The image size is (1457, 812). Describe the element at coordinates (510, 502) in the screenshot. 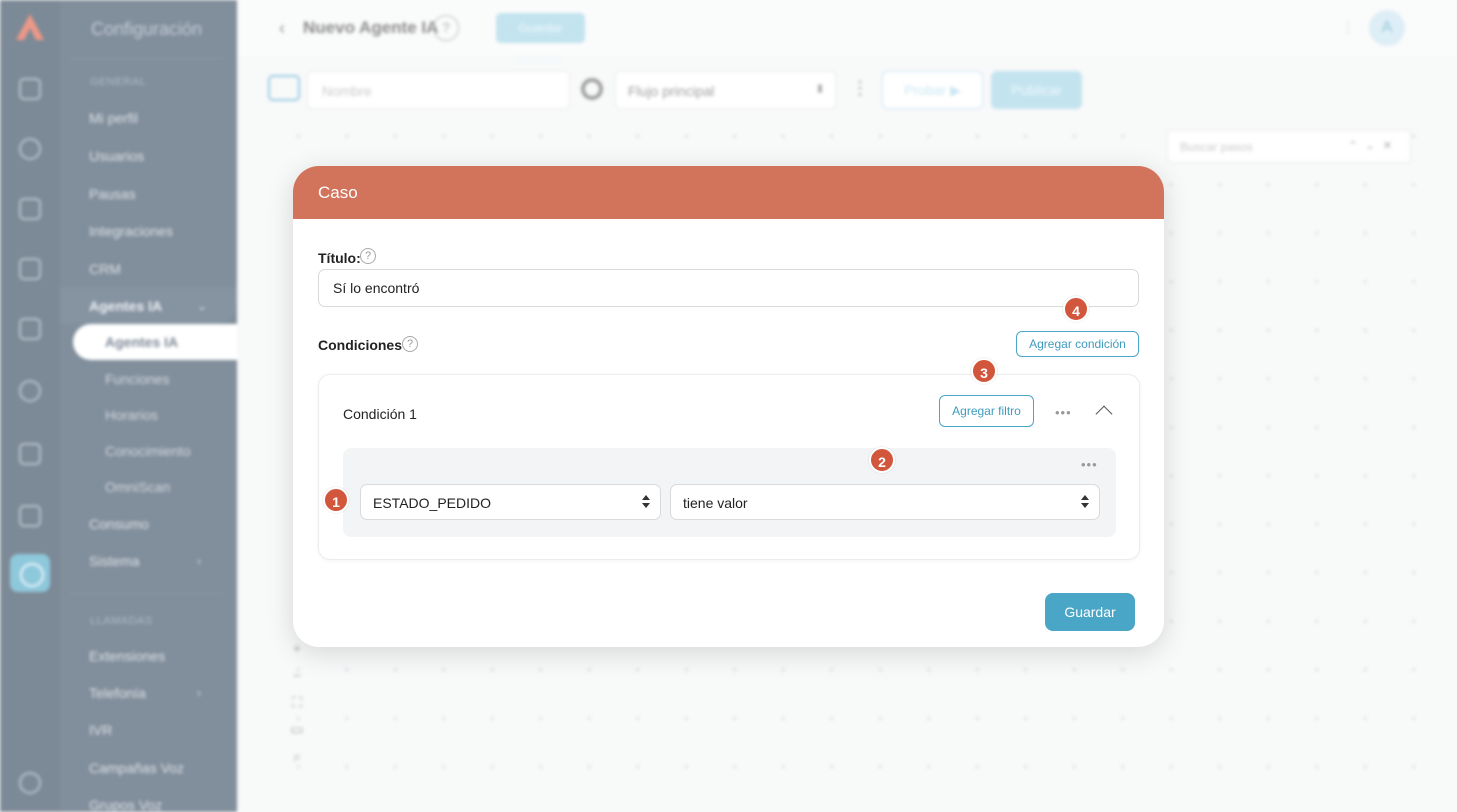

I see `field-select: ESTADO_PEDIDO` at that location.